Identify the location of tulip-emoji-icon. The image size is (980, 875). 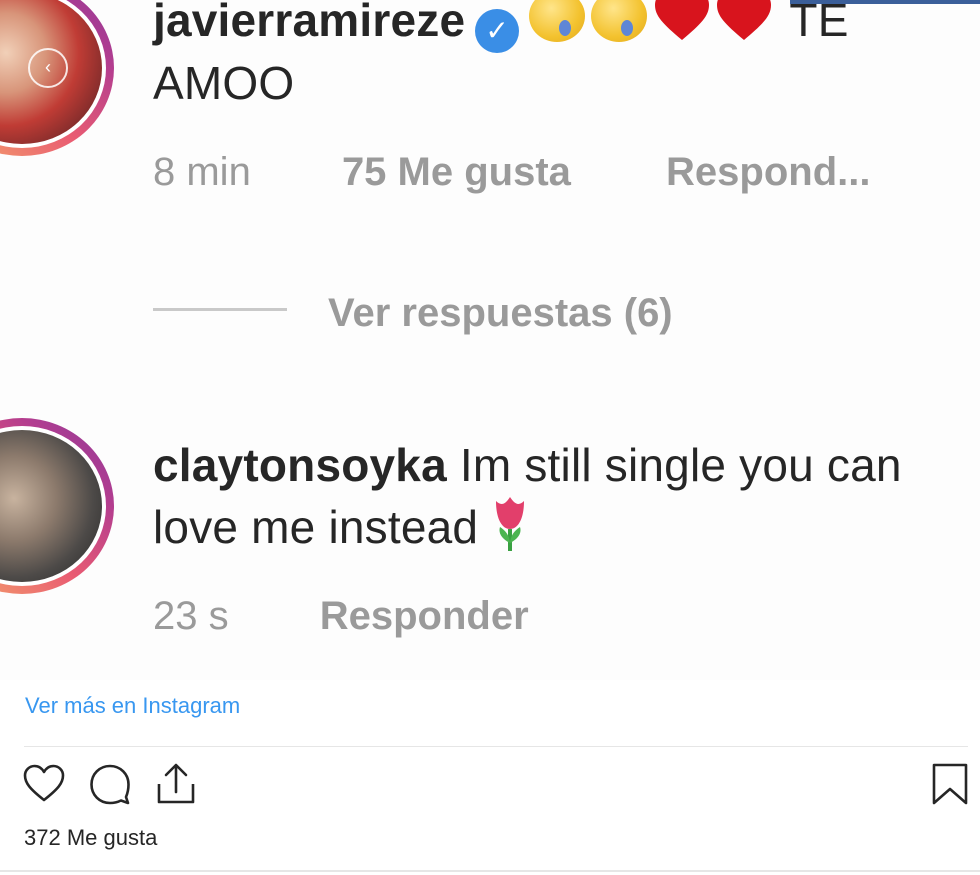
(510, 524).